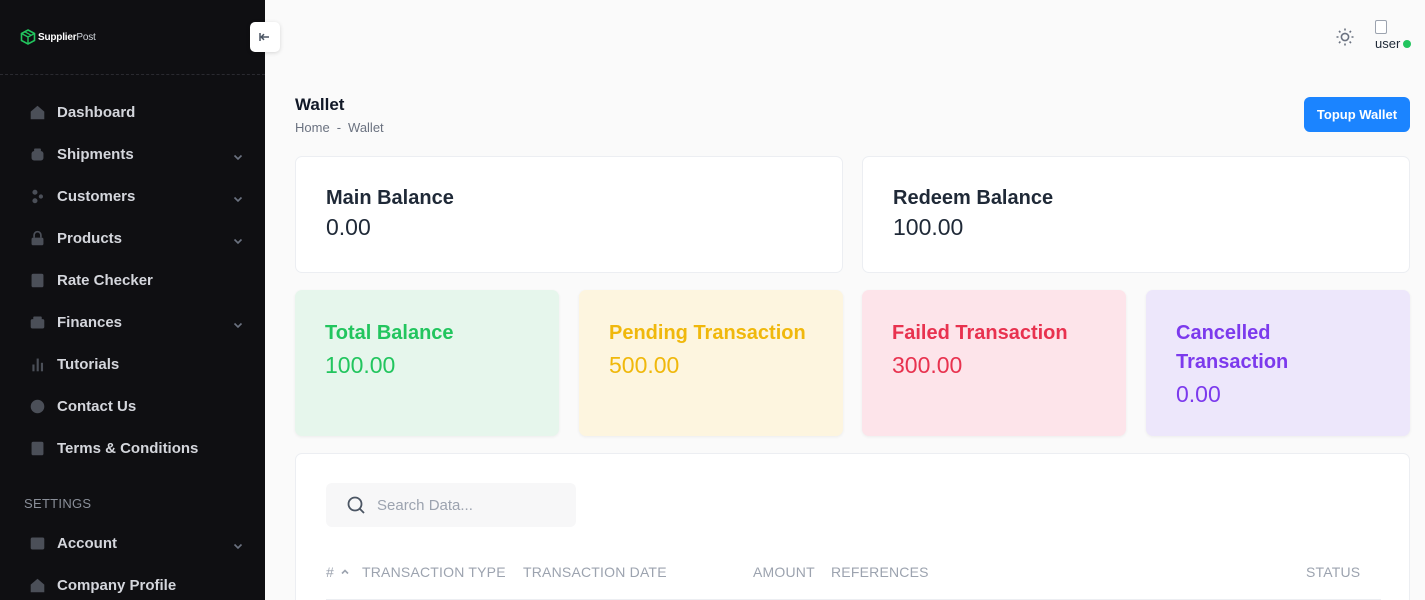 The height and width of the screenshot is (600, 1425). I want to click on cancelled-transaction-value: 0.00, so click(1198, 394).